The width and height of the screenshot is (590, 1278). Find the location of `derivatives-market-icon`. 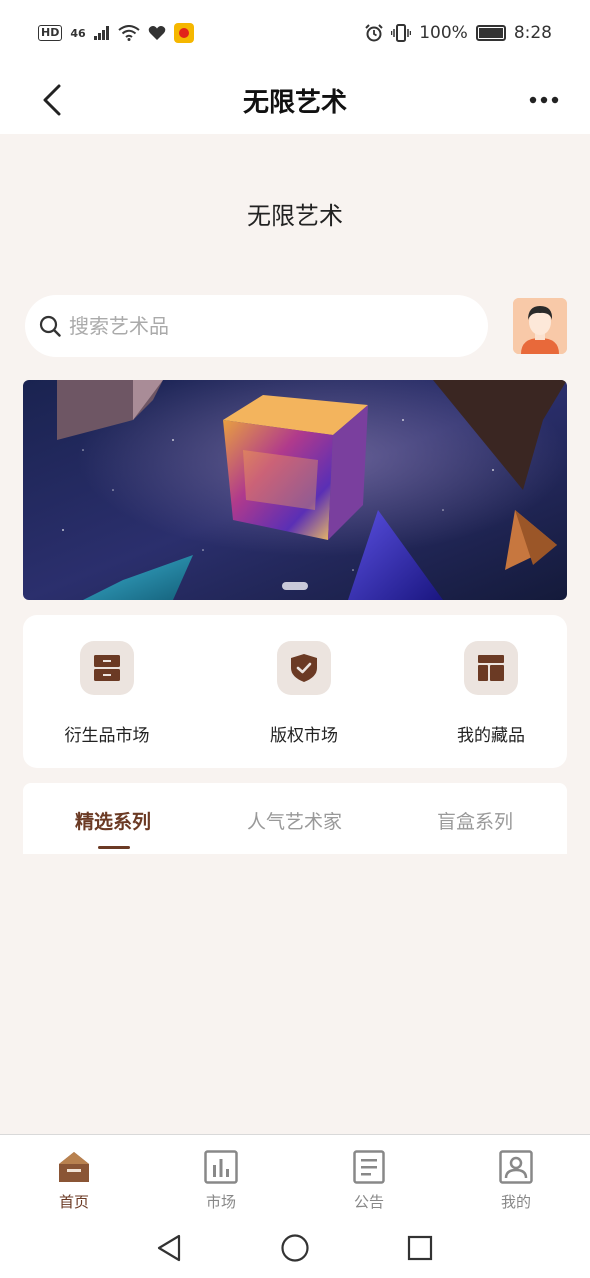

derivatives-market-icon is located at coordinates (107, 668).